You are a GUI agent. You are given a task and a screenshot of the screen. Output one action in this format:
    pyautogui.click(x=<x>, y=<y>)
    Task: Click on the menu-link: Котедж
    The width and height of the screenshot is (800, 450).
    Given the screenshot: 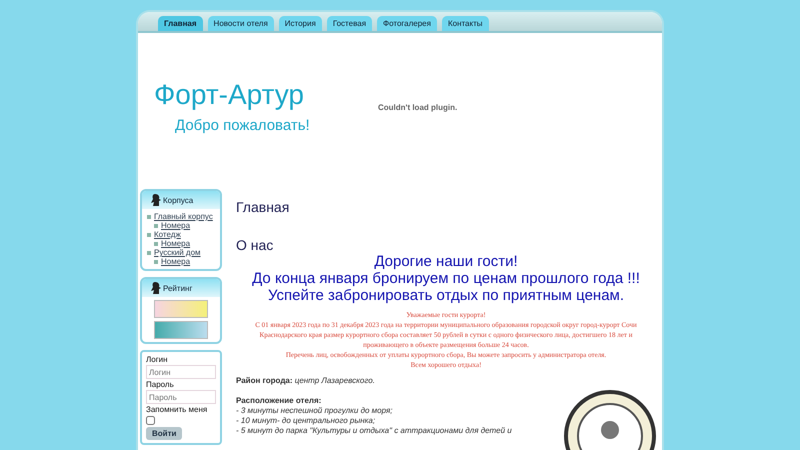 What is the action you would take?
    pyautogui.click(x=167, y=234)
    